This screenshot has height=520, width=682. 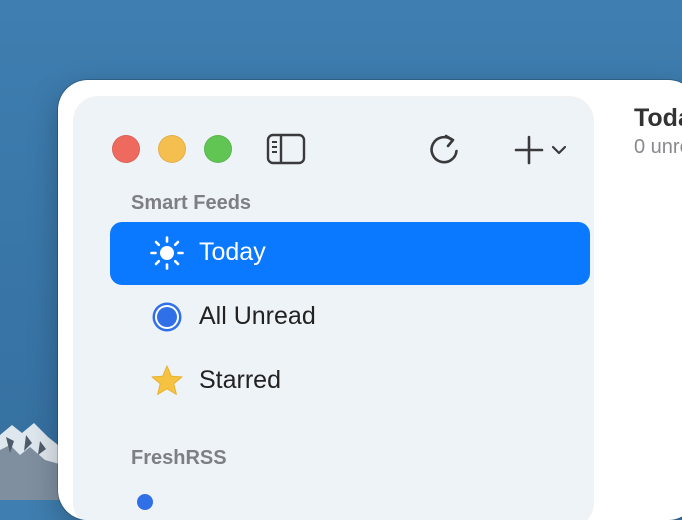 What do you see at coordinates (167, 317) in the screenshot?
I see `unread-dot-icon` at bounding box center [167, 317].